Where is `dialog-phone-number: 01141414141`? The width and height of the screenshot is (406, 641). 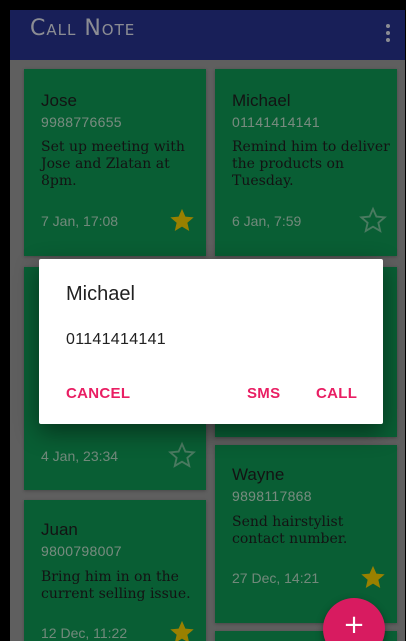
dialog-phone-number: 01141414141 is located at coordinates (116, 339).